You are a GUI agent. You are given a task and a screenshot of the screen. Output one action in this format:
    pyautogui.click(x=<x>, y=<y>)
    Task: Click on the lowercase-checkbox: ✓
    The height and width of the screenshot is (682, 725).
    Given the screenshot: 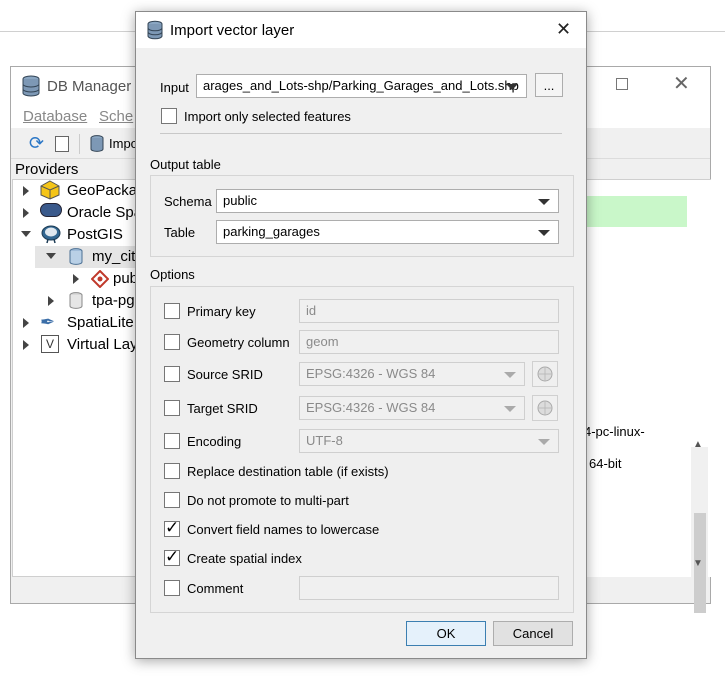 What is the action you would take?
    pyautogui.click(x=172, y=527)
    